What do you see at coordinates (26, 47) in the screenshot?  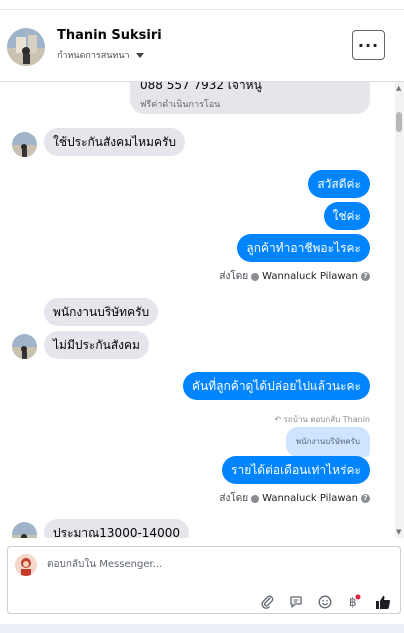 I see `avatar` at bounding box center [26, 47].